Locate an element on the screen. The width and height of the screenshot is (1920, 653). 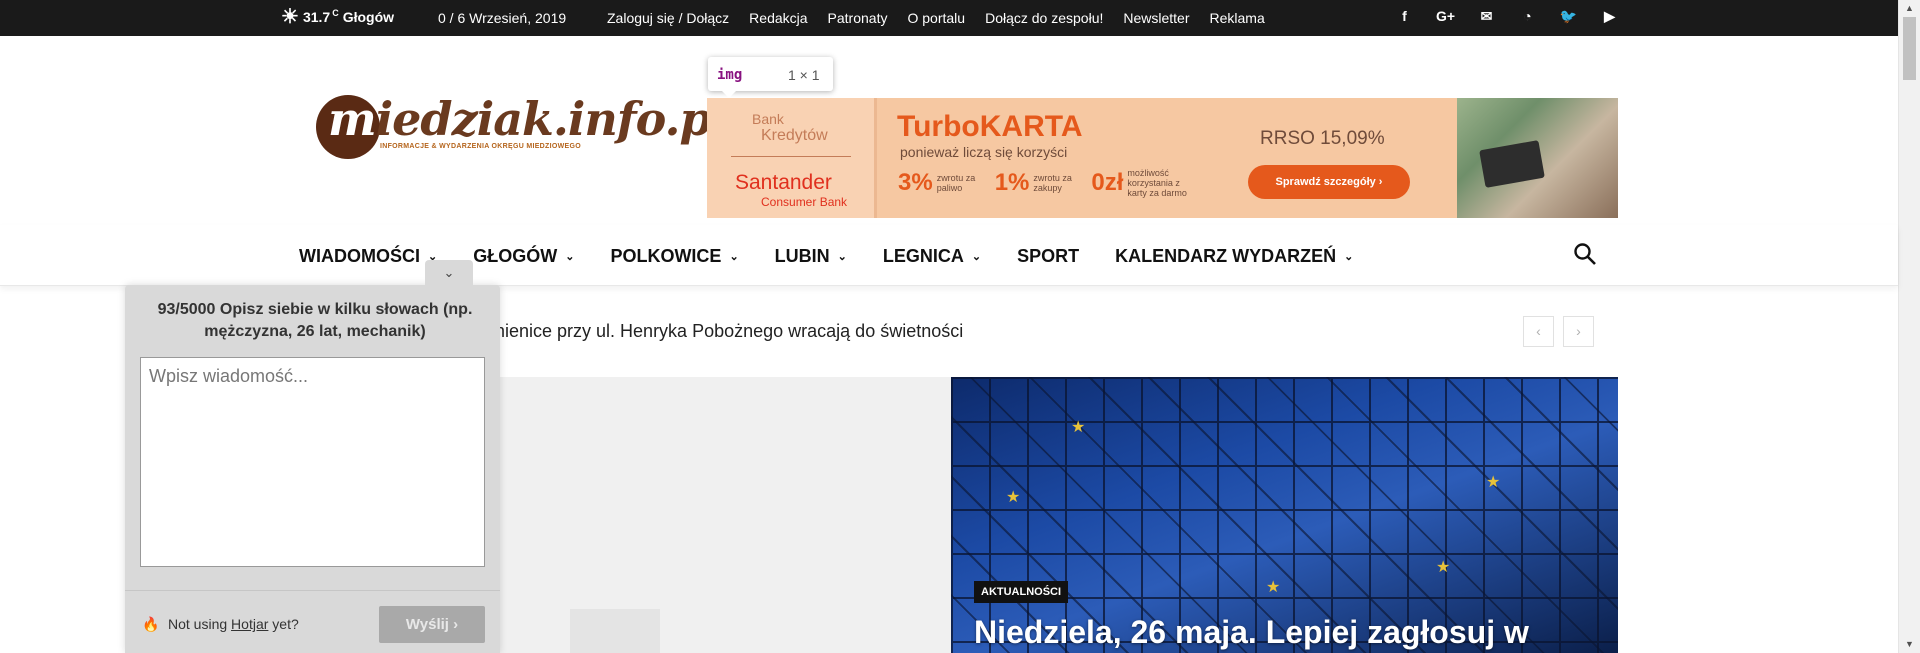
scrollbar-thumb is located at coordinates (1909, 48).